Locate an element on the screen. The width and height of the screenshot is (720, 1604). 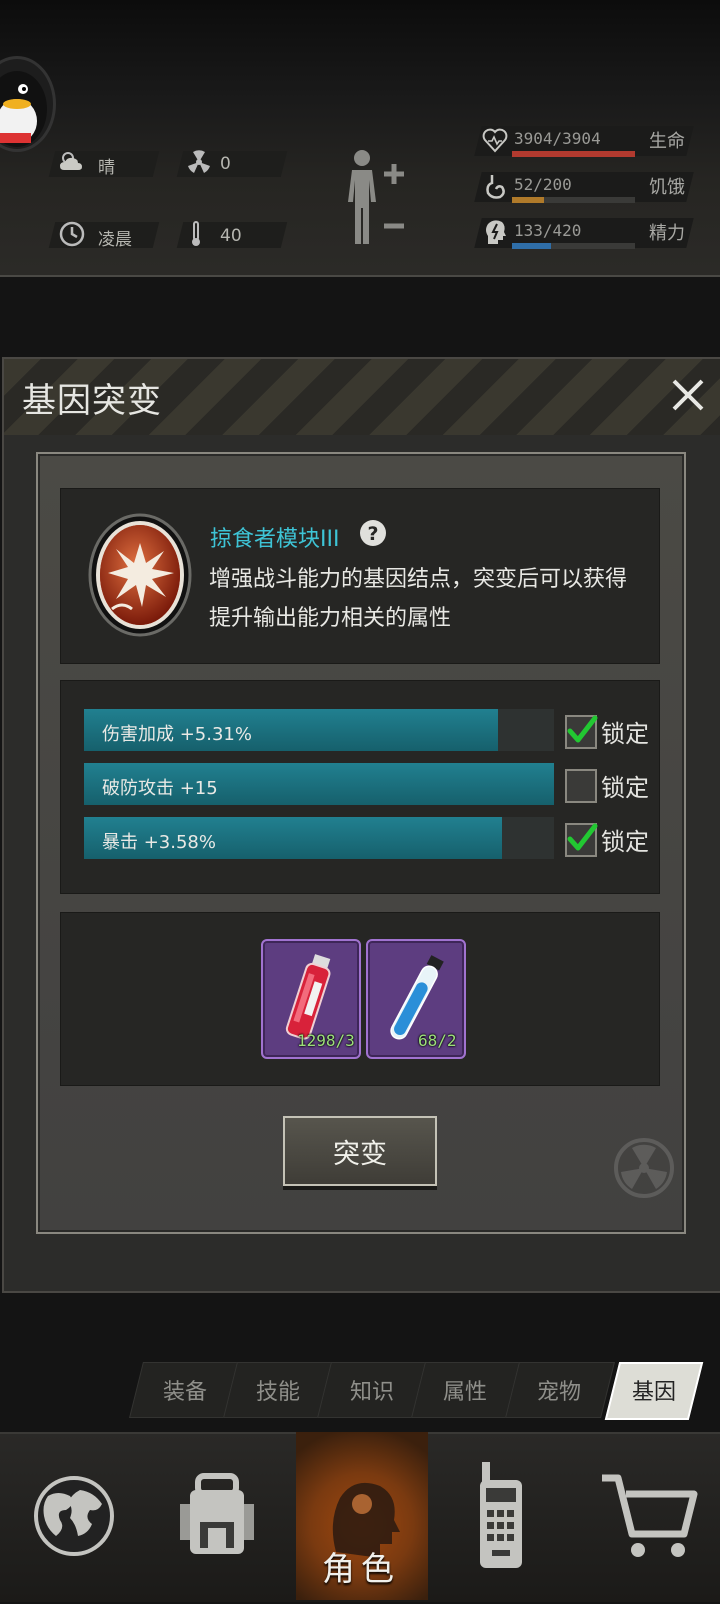
body-status-button is located at coordinates (377, 201).